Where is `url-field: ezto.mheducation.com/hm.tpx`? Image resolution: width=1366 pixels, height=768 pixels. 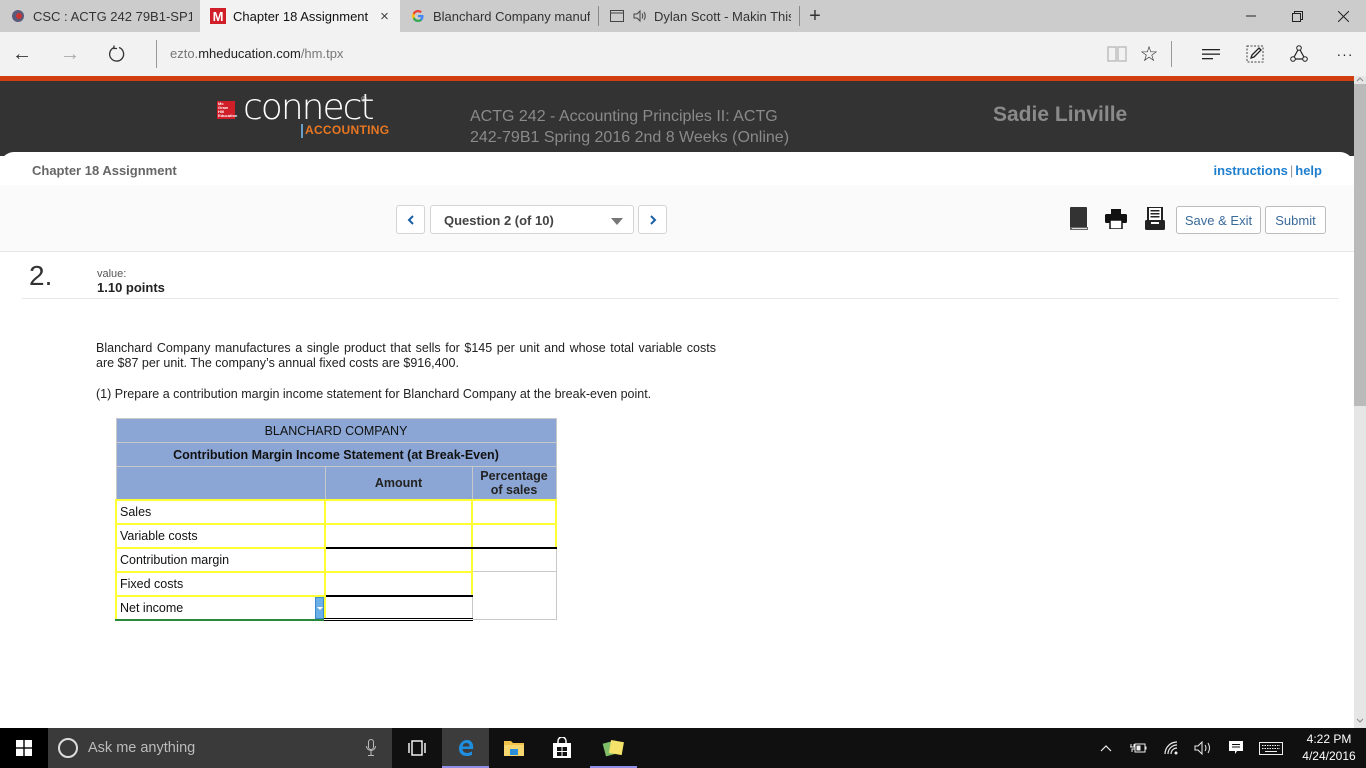
url-field: ezto.mheducation.com/hm.tpx is located at coordinates (256, 53).